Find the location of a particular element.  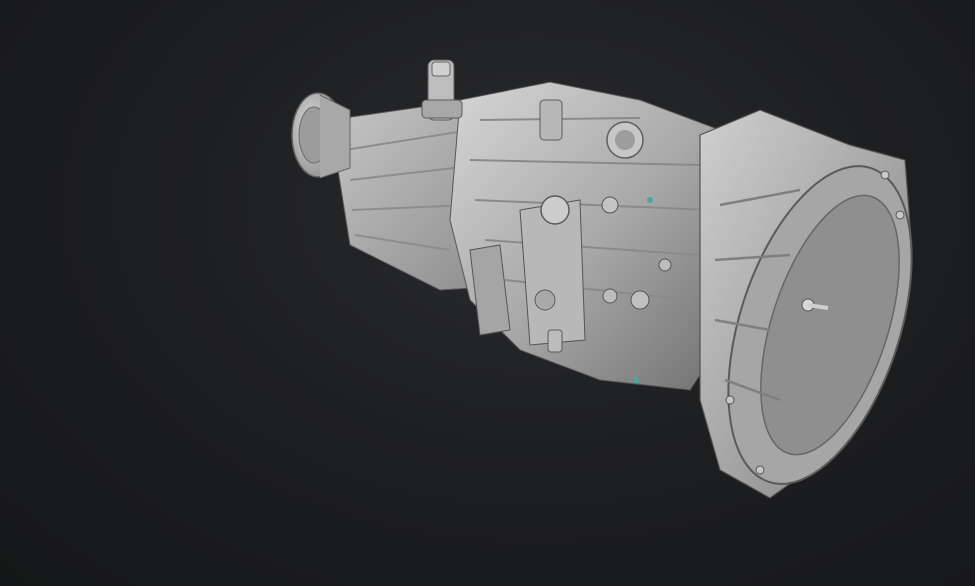

bell-housing is located at coordinates (806, 304).